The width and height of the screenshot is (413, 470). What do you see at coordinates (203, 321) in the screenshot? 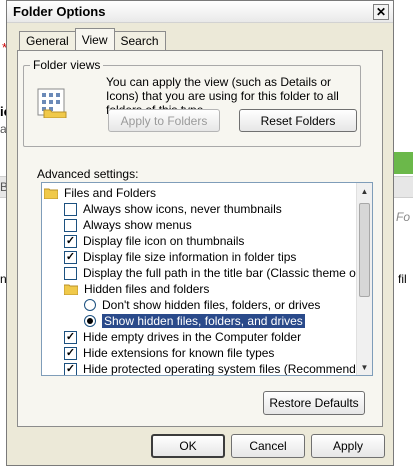
I see `setting-label-selected: Show hidden files, folders, and drives` at bounding box center [203, 321].